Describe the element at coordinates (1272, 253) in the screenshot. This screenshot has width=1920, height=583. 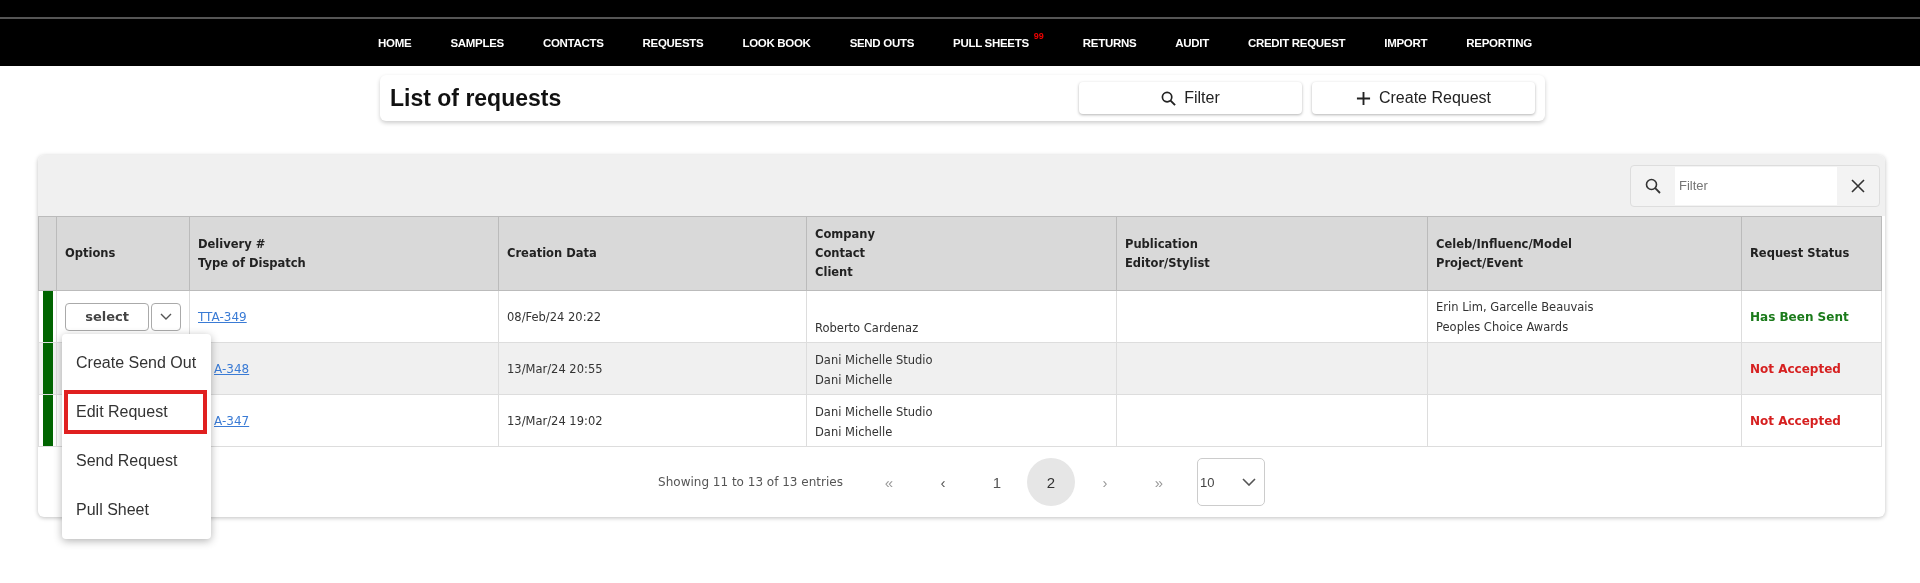
I see `column-header: Publication Editor/Stylist` at that location.